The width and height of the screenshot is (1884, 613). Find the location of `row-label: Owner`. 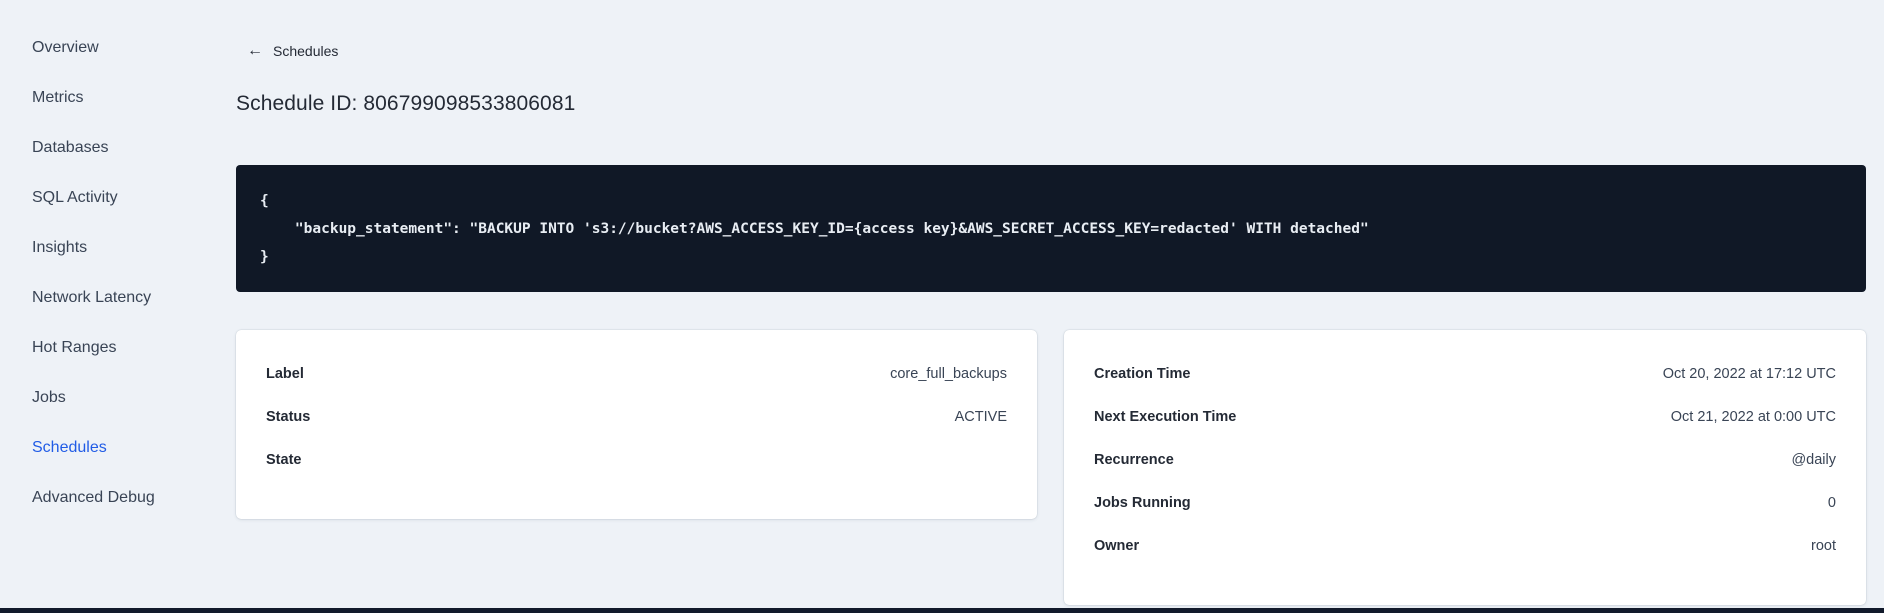

row-label: Owner is located at coordinates (1117, 545).